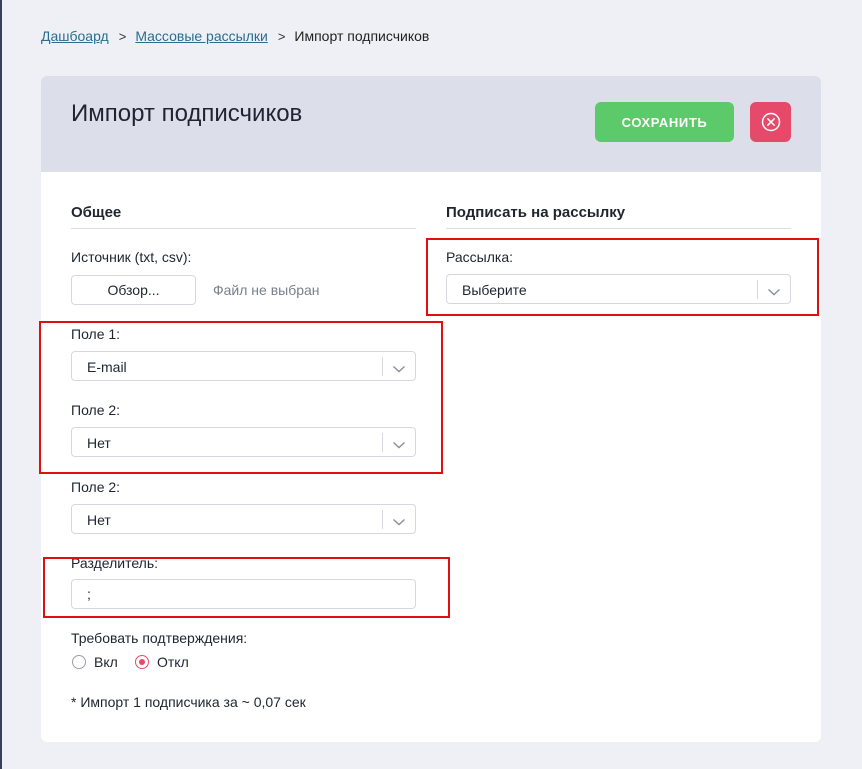 This screenshot has width=862, height=769. I want to click on mailing-label: Рассылка:, so click(479, 257).